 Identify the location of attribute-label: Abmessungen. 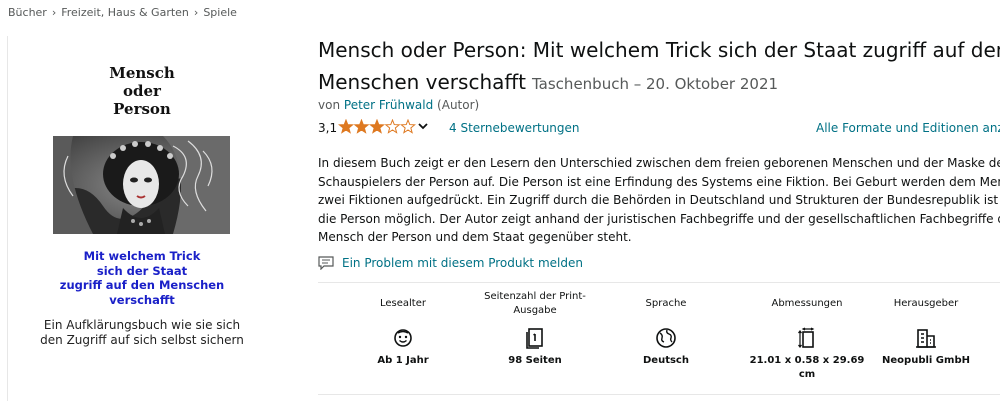
(807, 303).